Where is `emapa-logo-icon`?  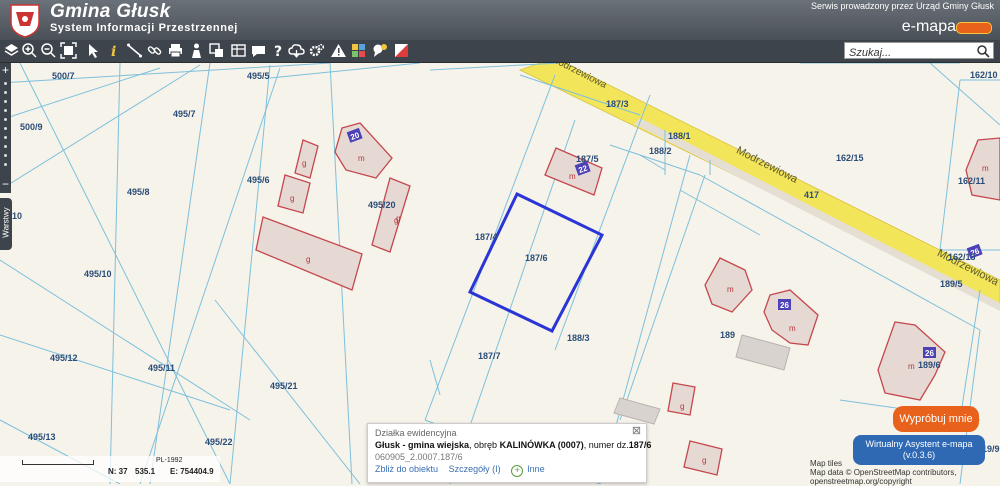
emapa-logo-icon is located at coordinates (974, 28).